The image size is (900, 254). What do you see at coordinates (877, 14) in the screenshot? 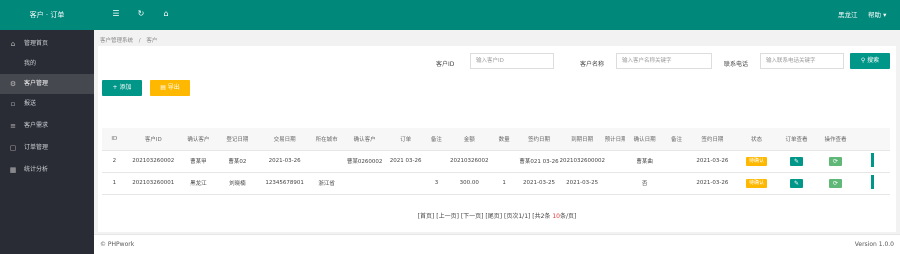
I see `user-menu: 帮助 ▾` at bounding box center [877, 14].